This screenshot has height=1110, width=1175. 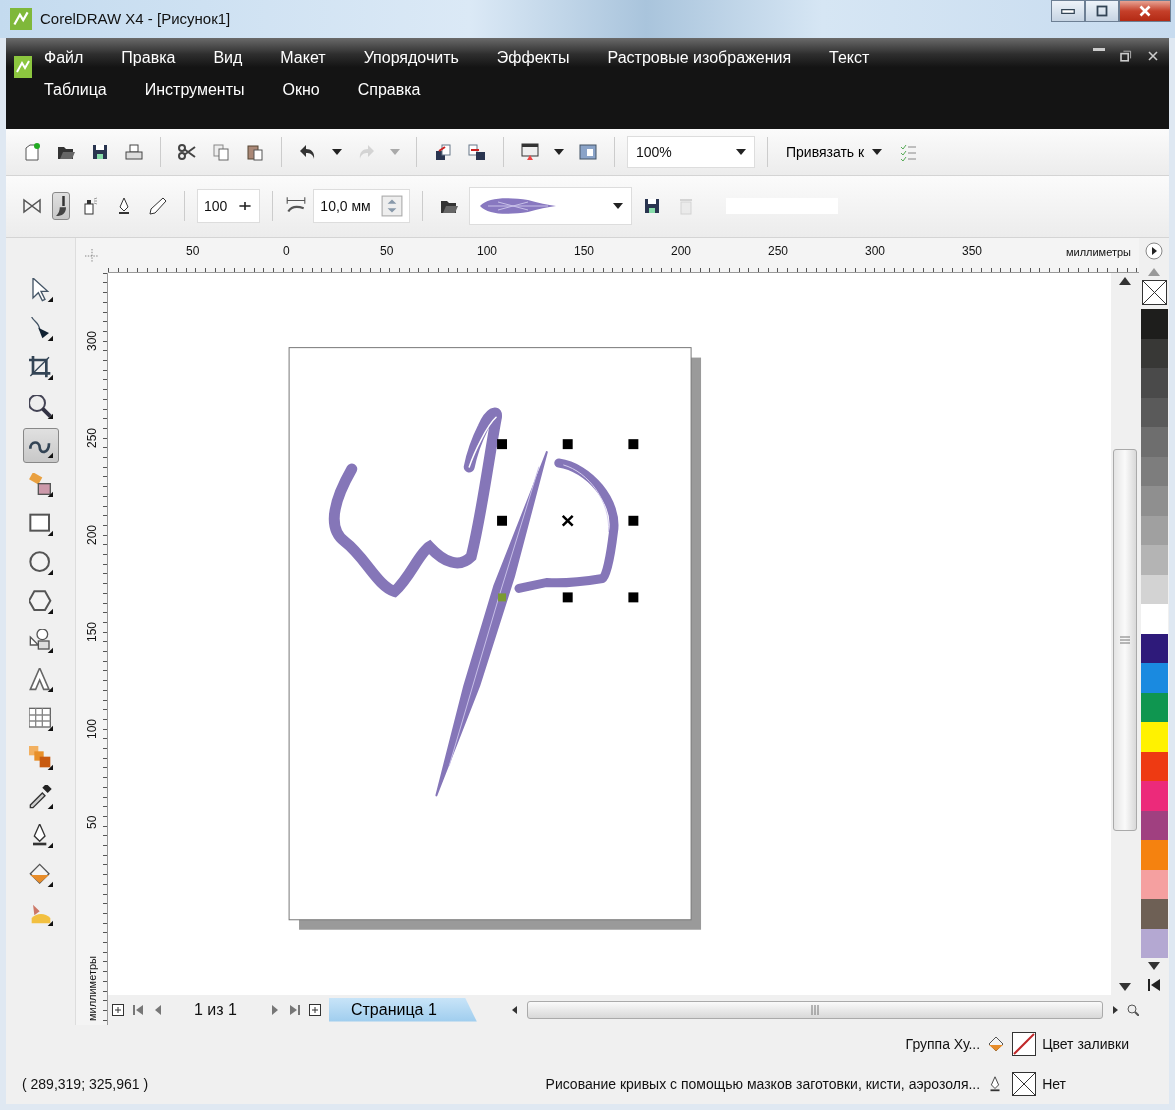 I want to click on stroke-width-field: 10,0 мм, so click(x=361, y=206).